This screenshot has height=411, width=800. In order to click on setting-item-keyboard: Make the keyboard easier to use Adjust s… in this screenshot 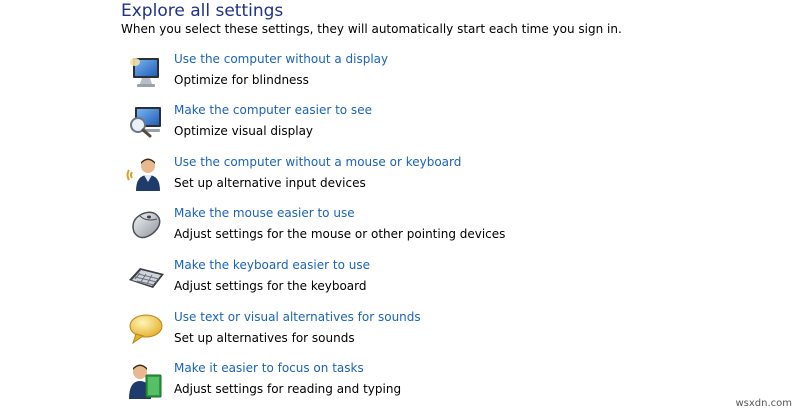, I will do `click(336, 281)`.